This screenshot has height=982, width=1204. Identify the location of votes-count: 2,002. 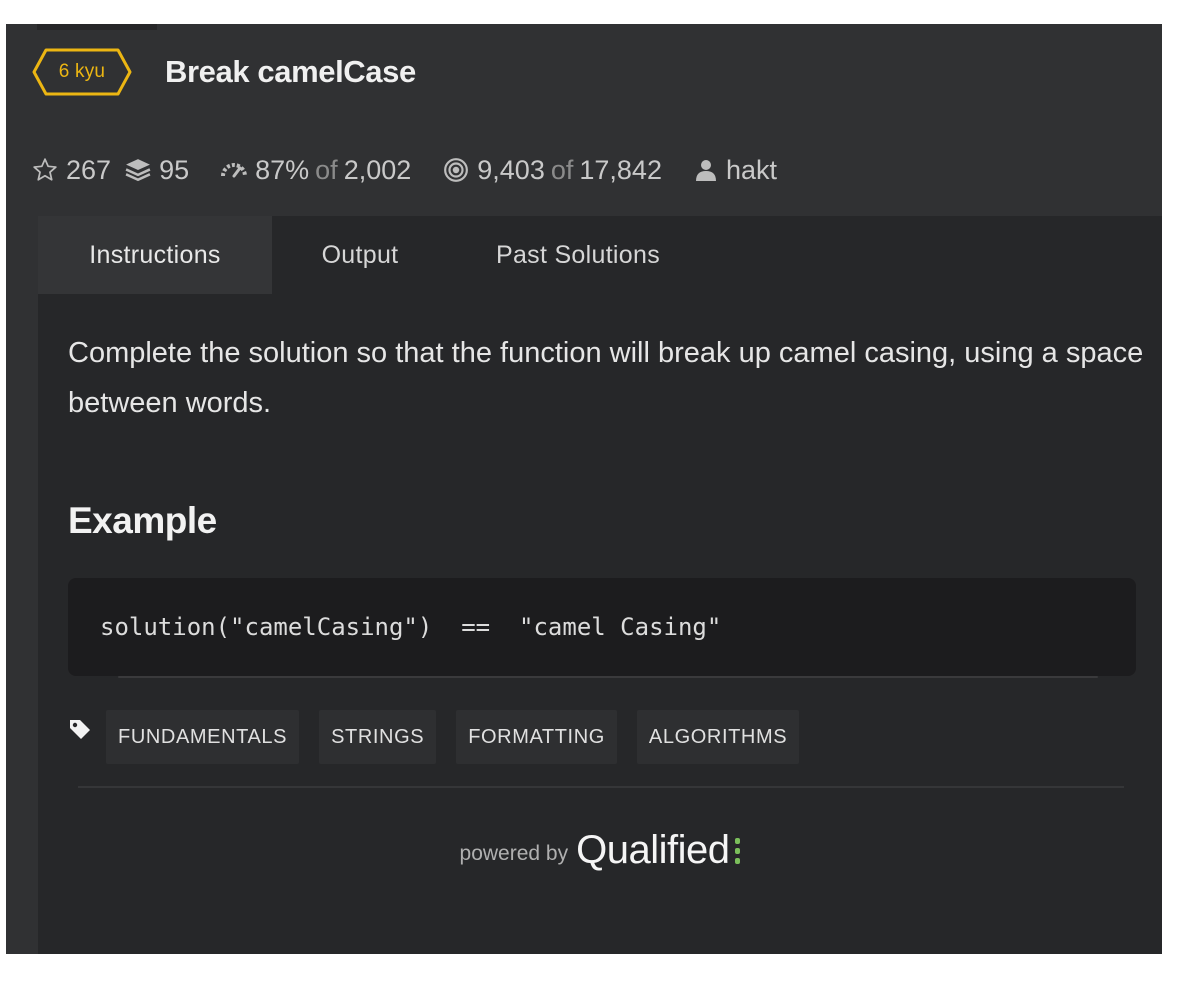
(377, 169).